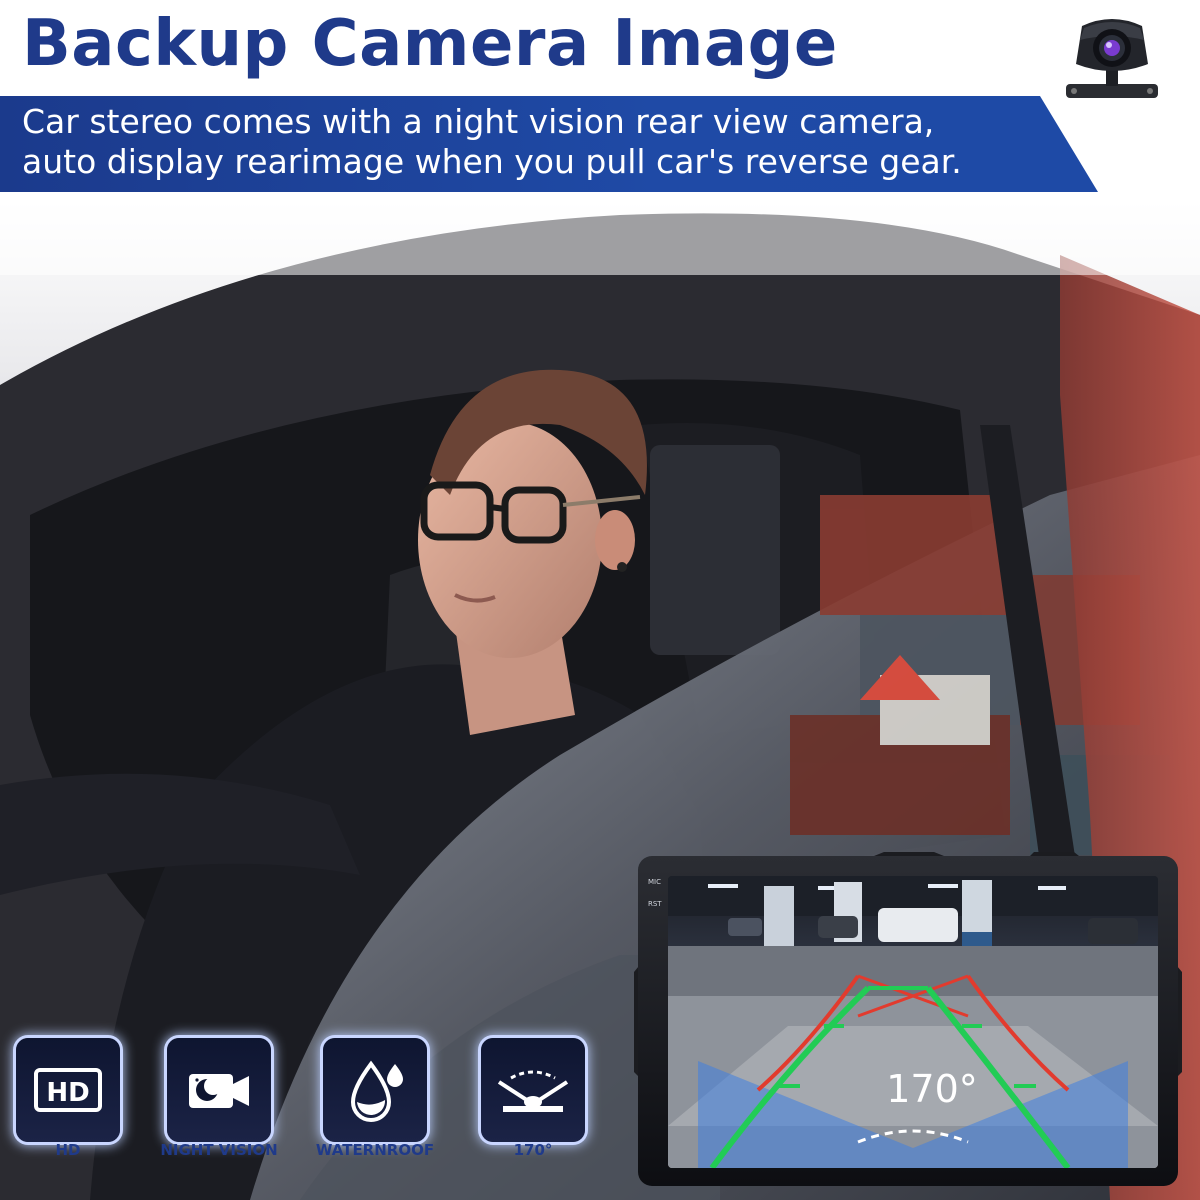  Describe the element at coordinates (68, 1150) in the screenshot. I see `feature-label-hd: HD` at that location.